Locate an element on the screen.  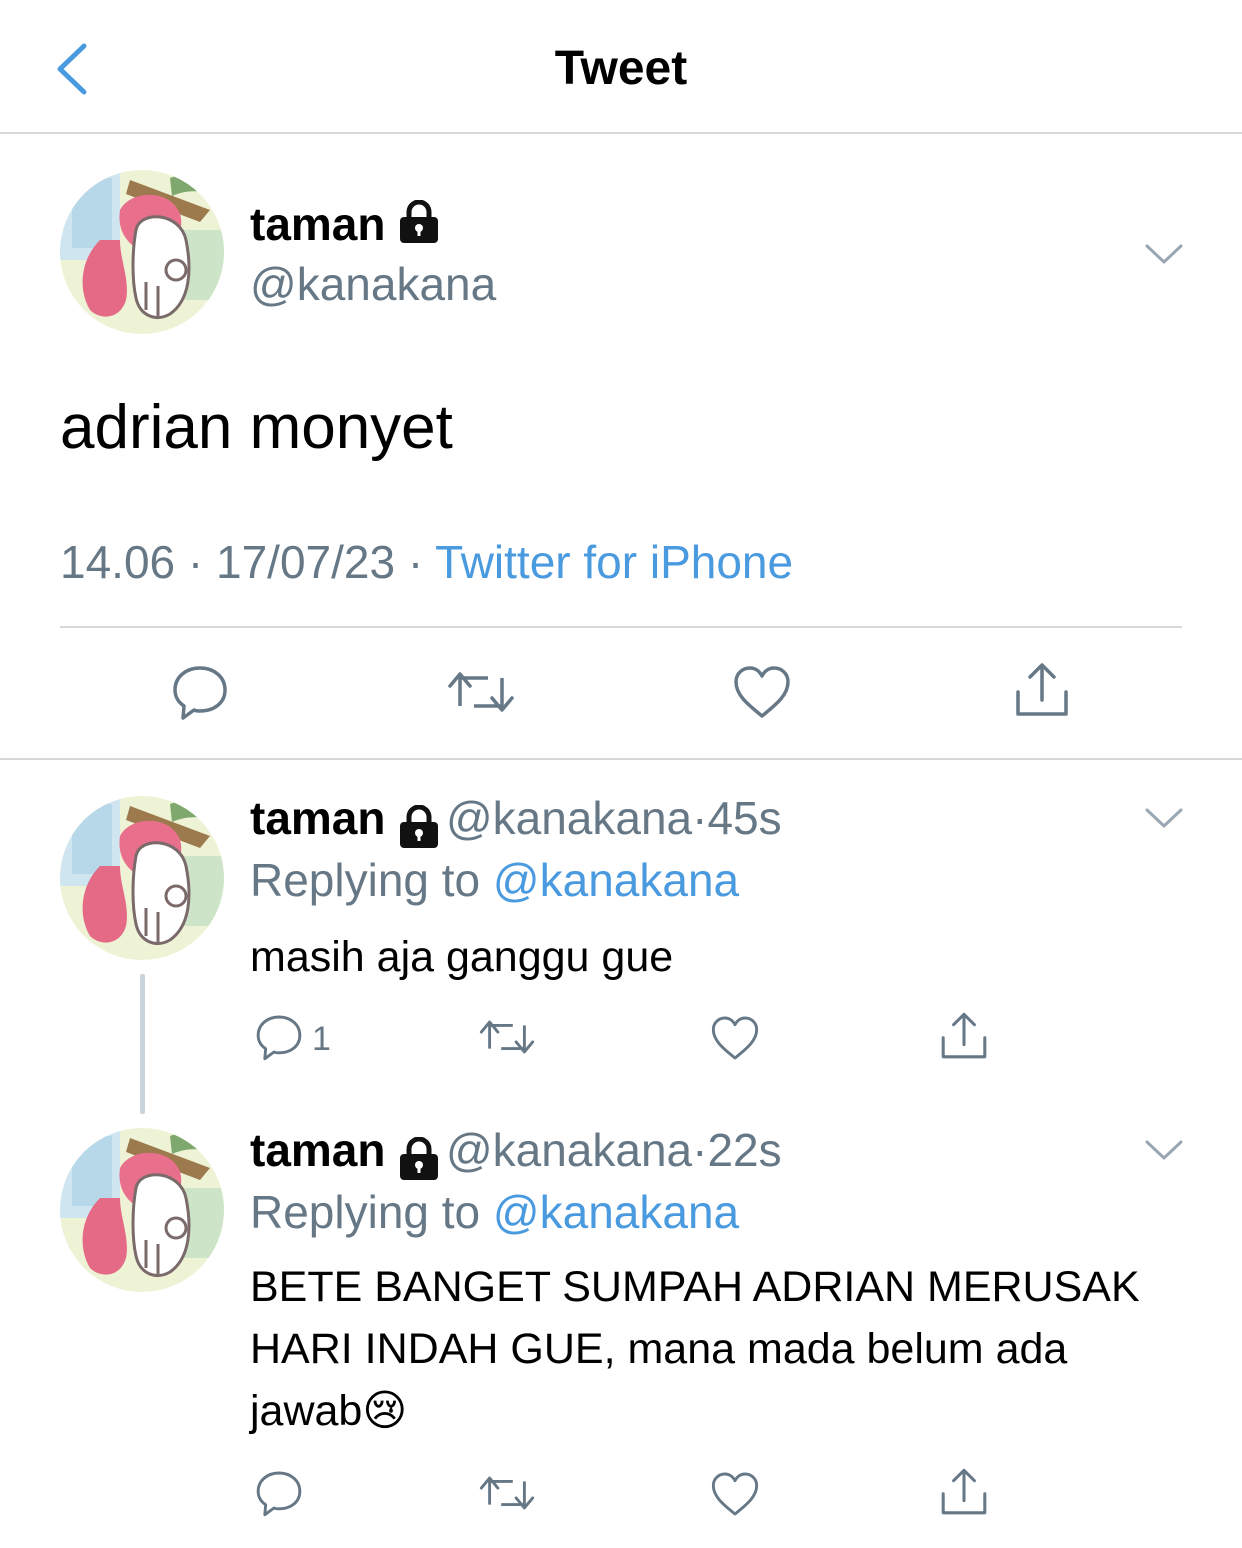
author-name-row: taman is located at coordinates (345, 226).